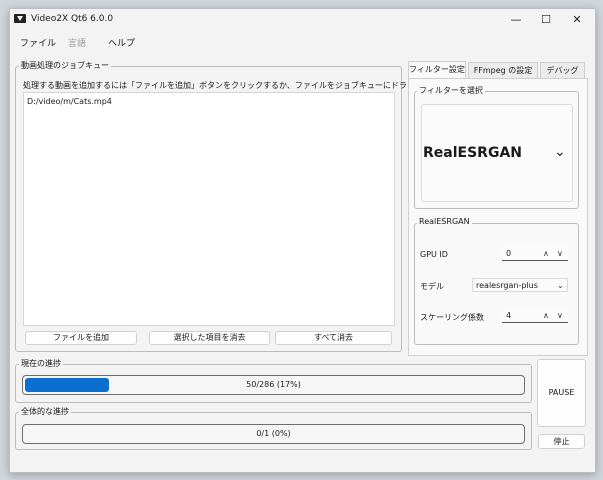 This screenshot has height=480, width=603. I want to click on scale-label: スケーリング係数, so click(452, 317).